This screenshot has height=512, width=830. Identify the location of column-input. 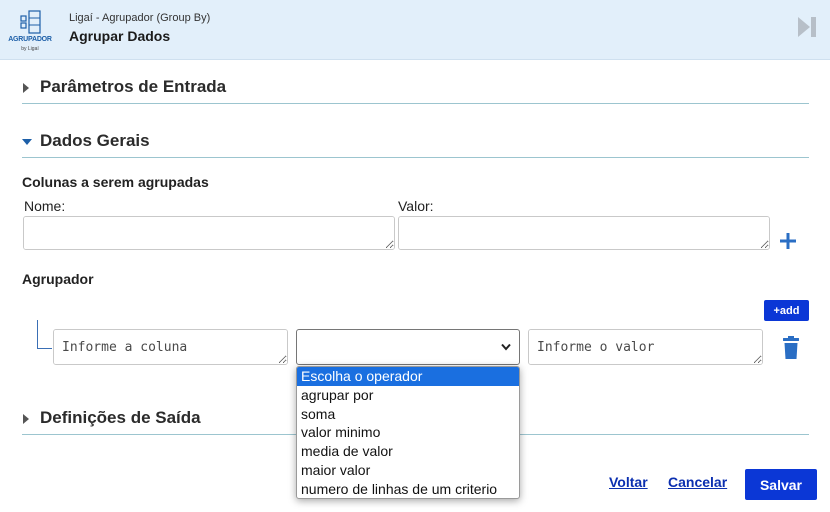
(170, 347).